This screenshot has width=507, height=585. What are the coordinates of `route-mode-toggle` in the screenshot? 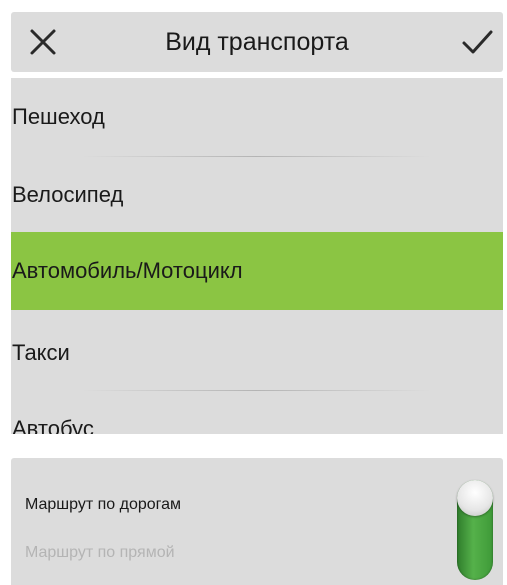 It's located at (475, 530).